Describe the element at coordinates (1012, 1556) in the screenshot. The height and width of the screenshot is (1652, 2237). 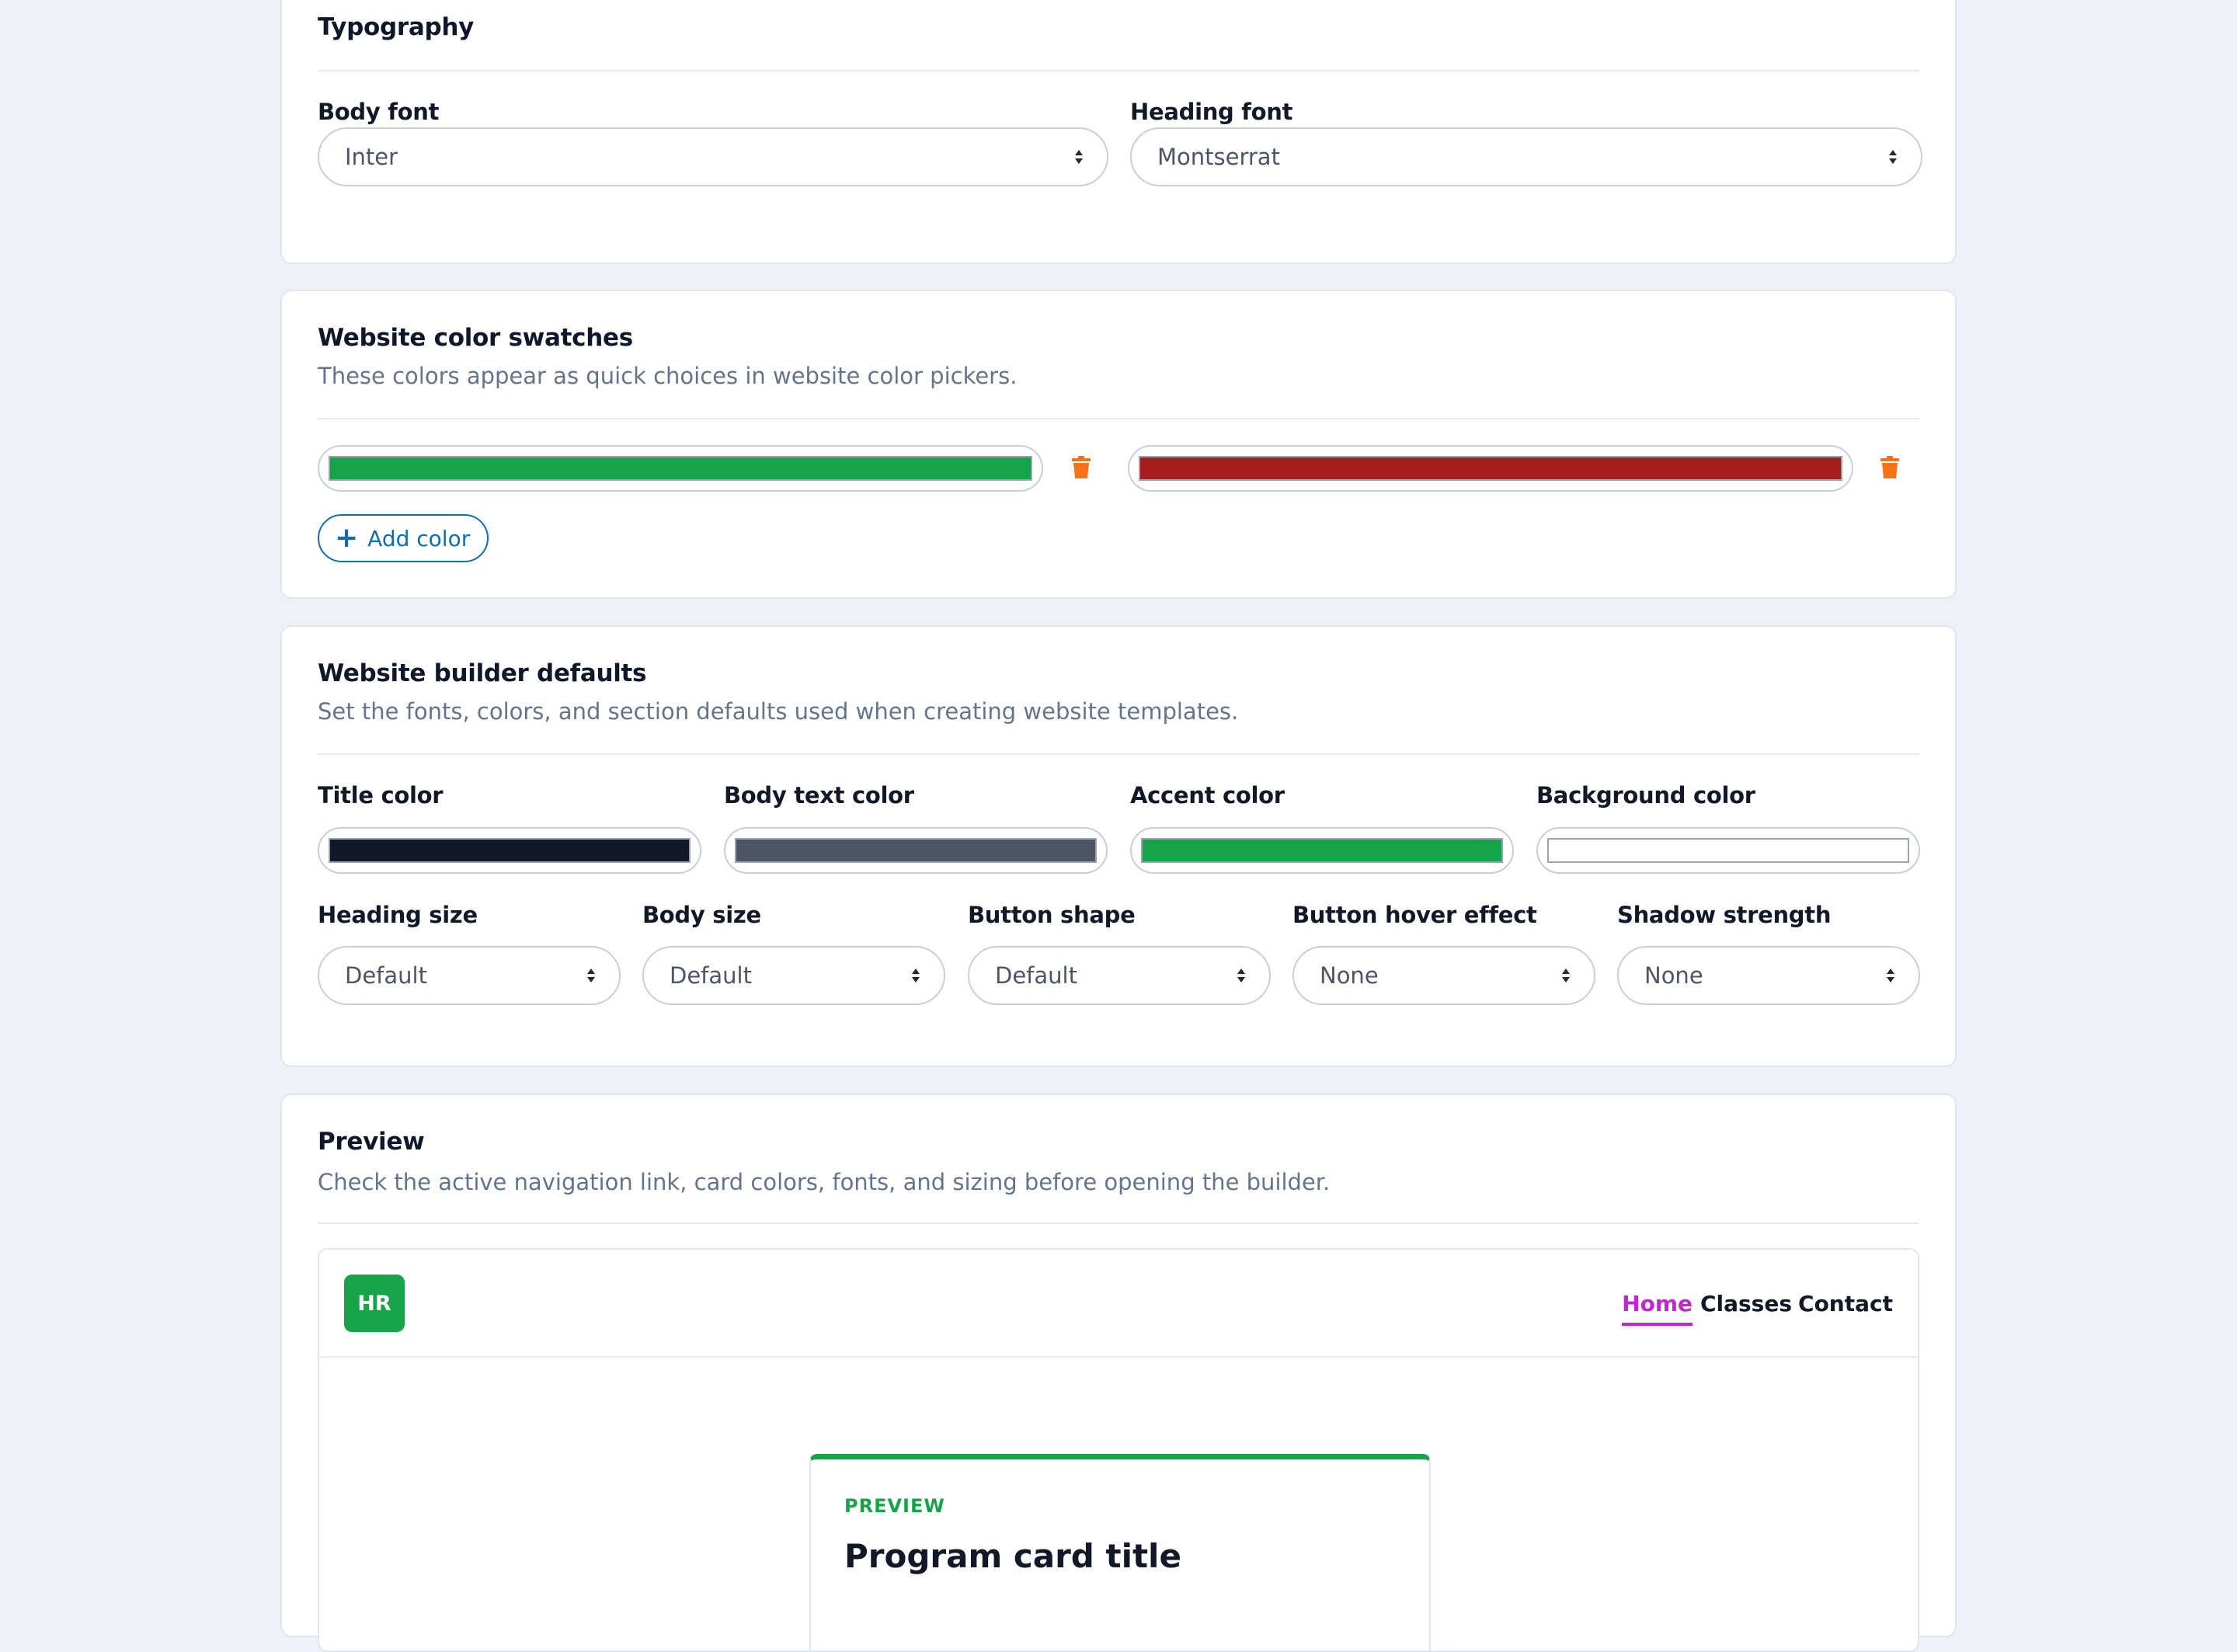
I see `preview-card-title: Program card title` at that location.